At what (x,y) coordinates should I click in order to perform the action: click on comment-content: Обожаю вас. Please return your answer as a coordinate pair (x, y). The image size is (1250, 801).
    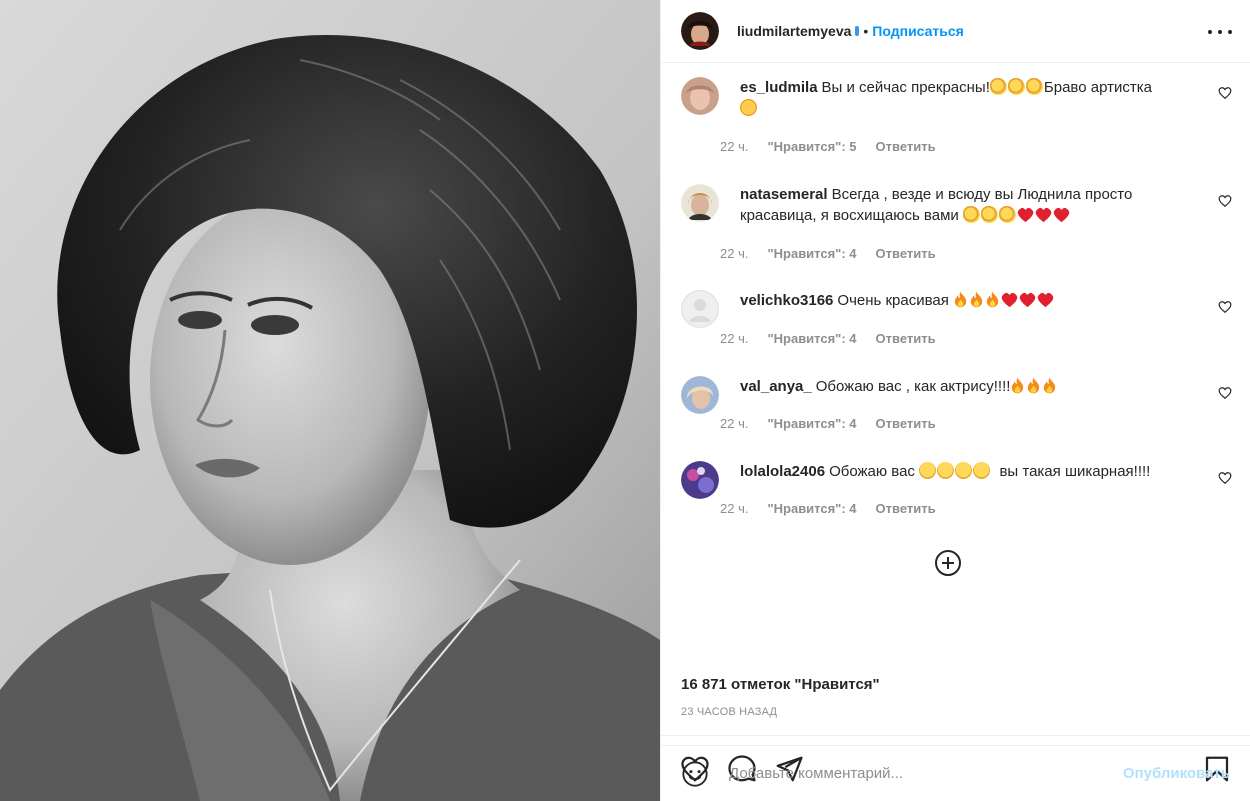
    Looking at the image, I should click on (872, 471).